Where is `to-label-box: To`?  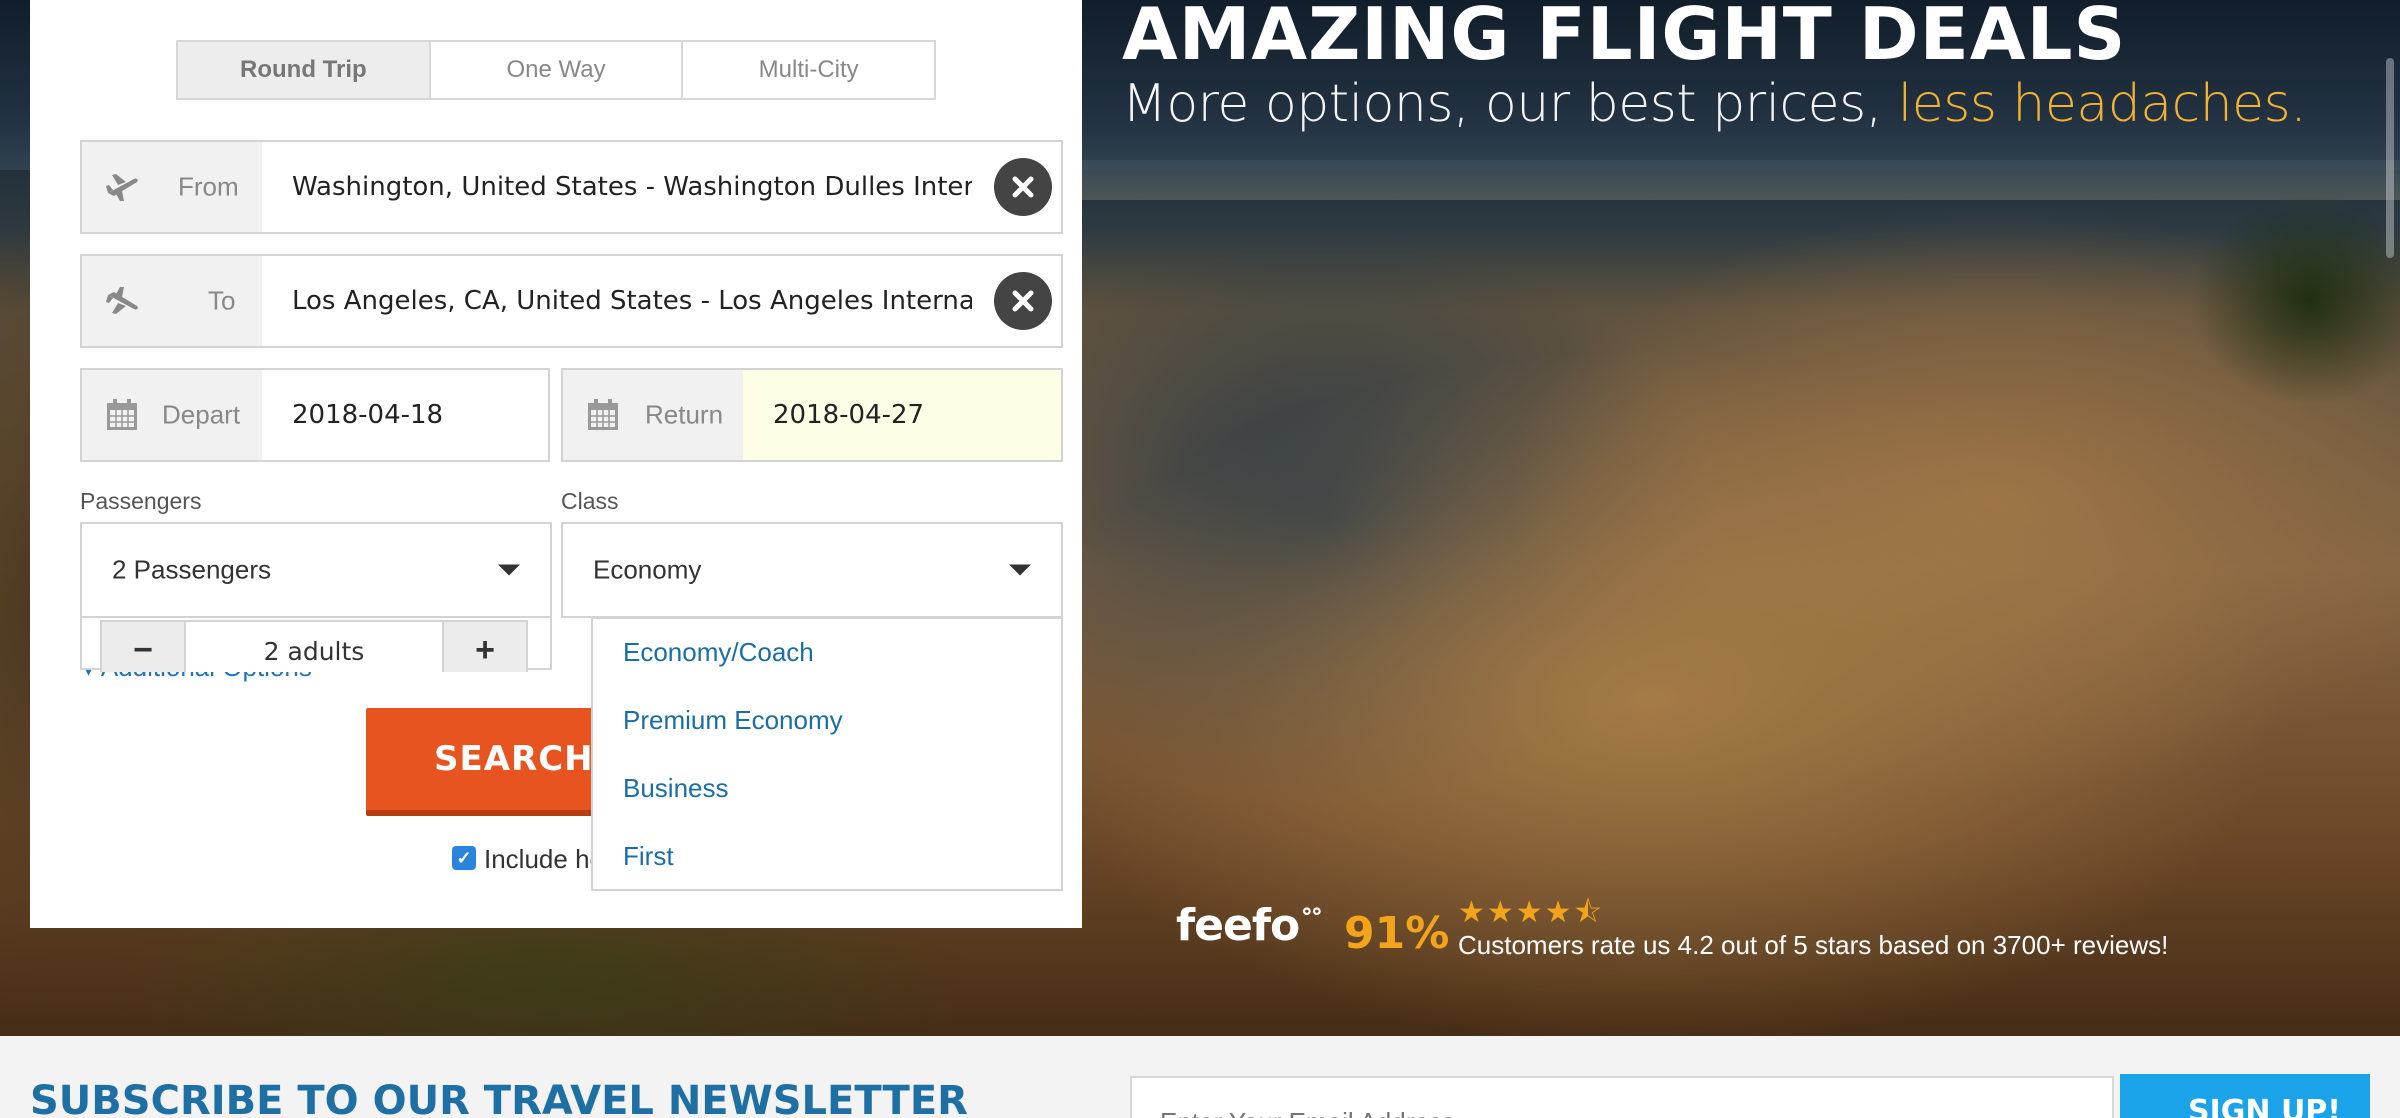
to-label-box: To is located at coordinates (172, 301).